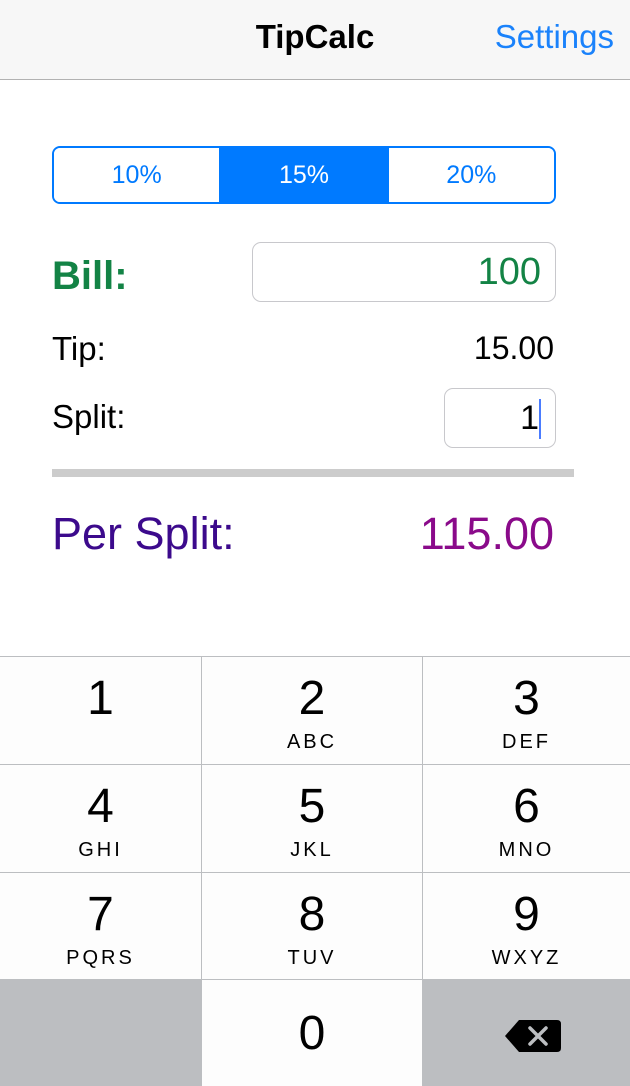  What do you see at coordinates (529, 418) in the screenshot?
I see `split-value: 1` at bounding box center [529, 418].